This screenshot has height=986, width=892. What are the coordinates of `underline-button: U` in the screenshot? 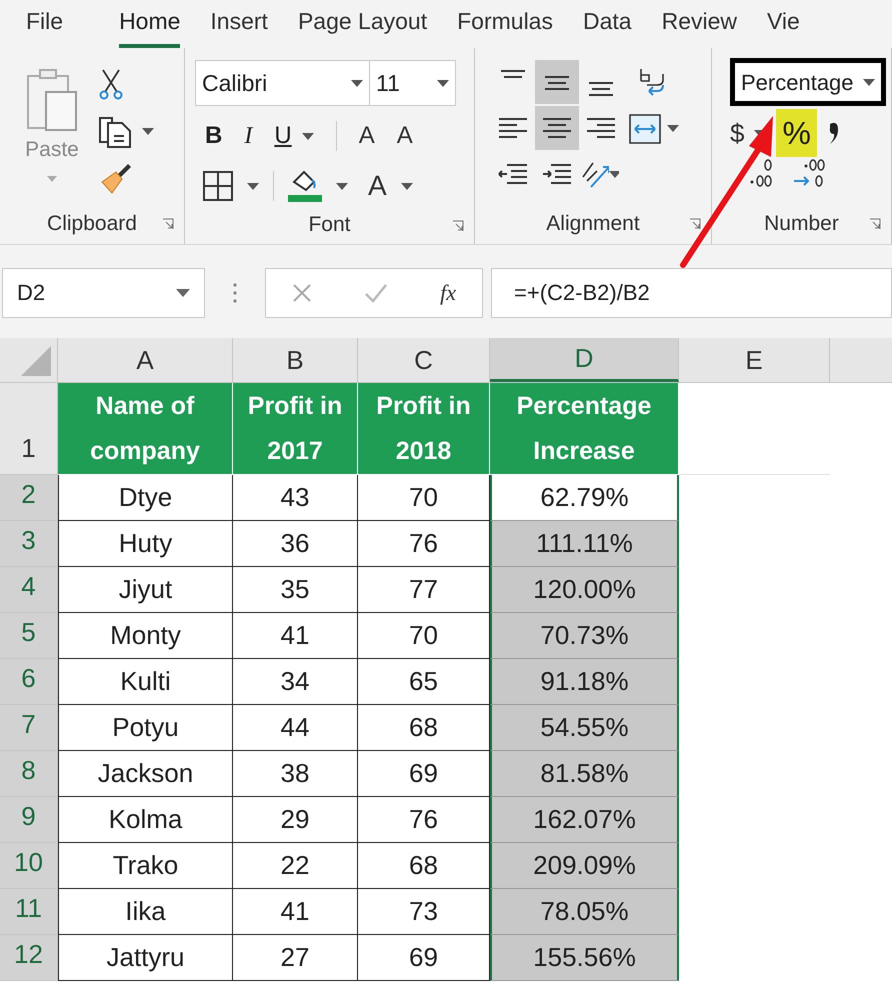 It's located at (283, 136).